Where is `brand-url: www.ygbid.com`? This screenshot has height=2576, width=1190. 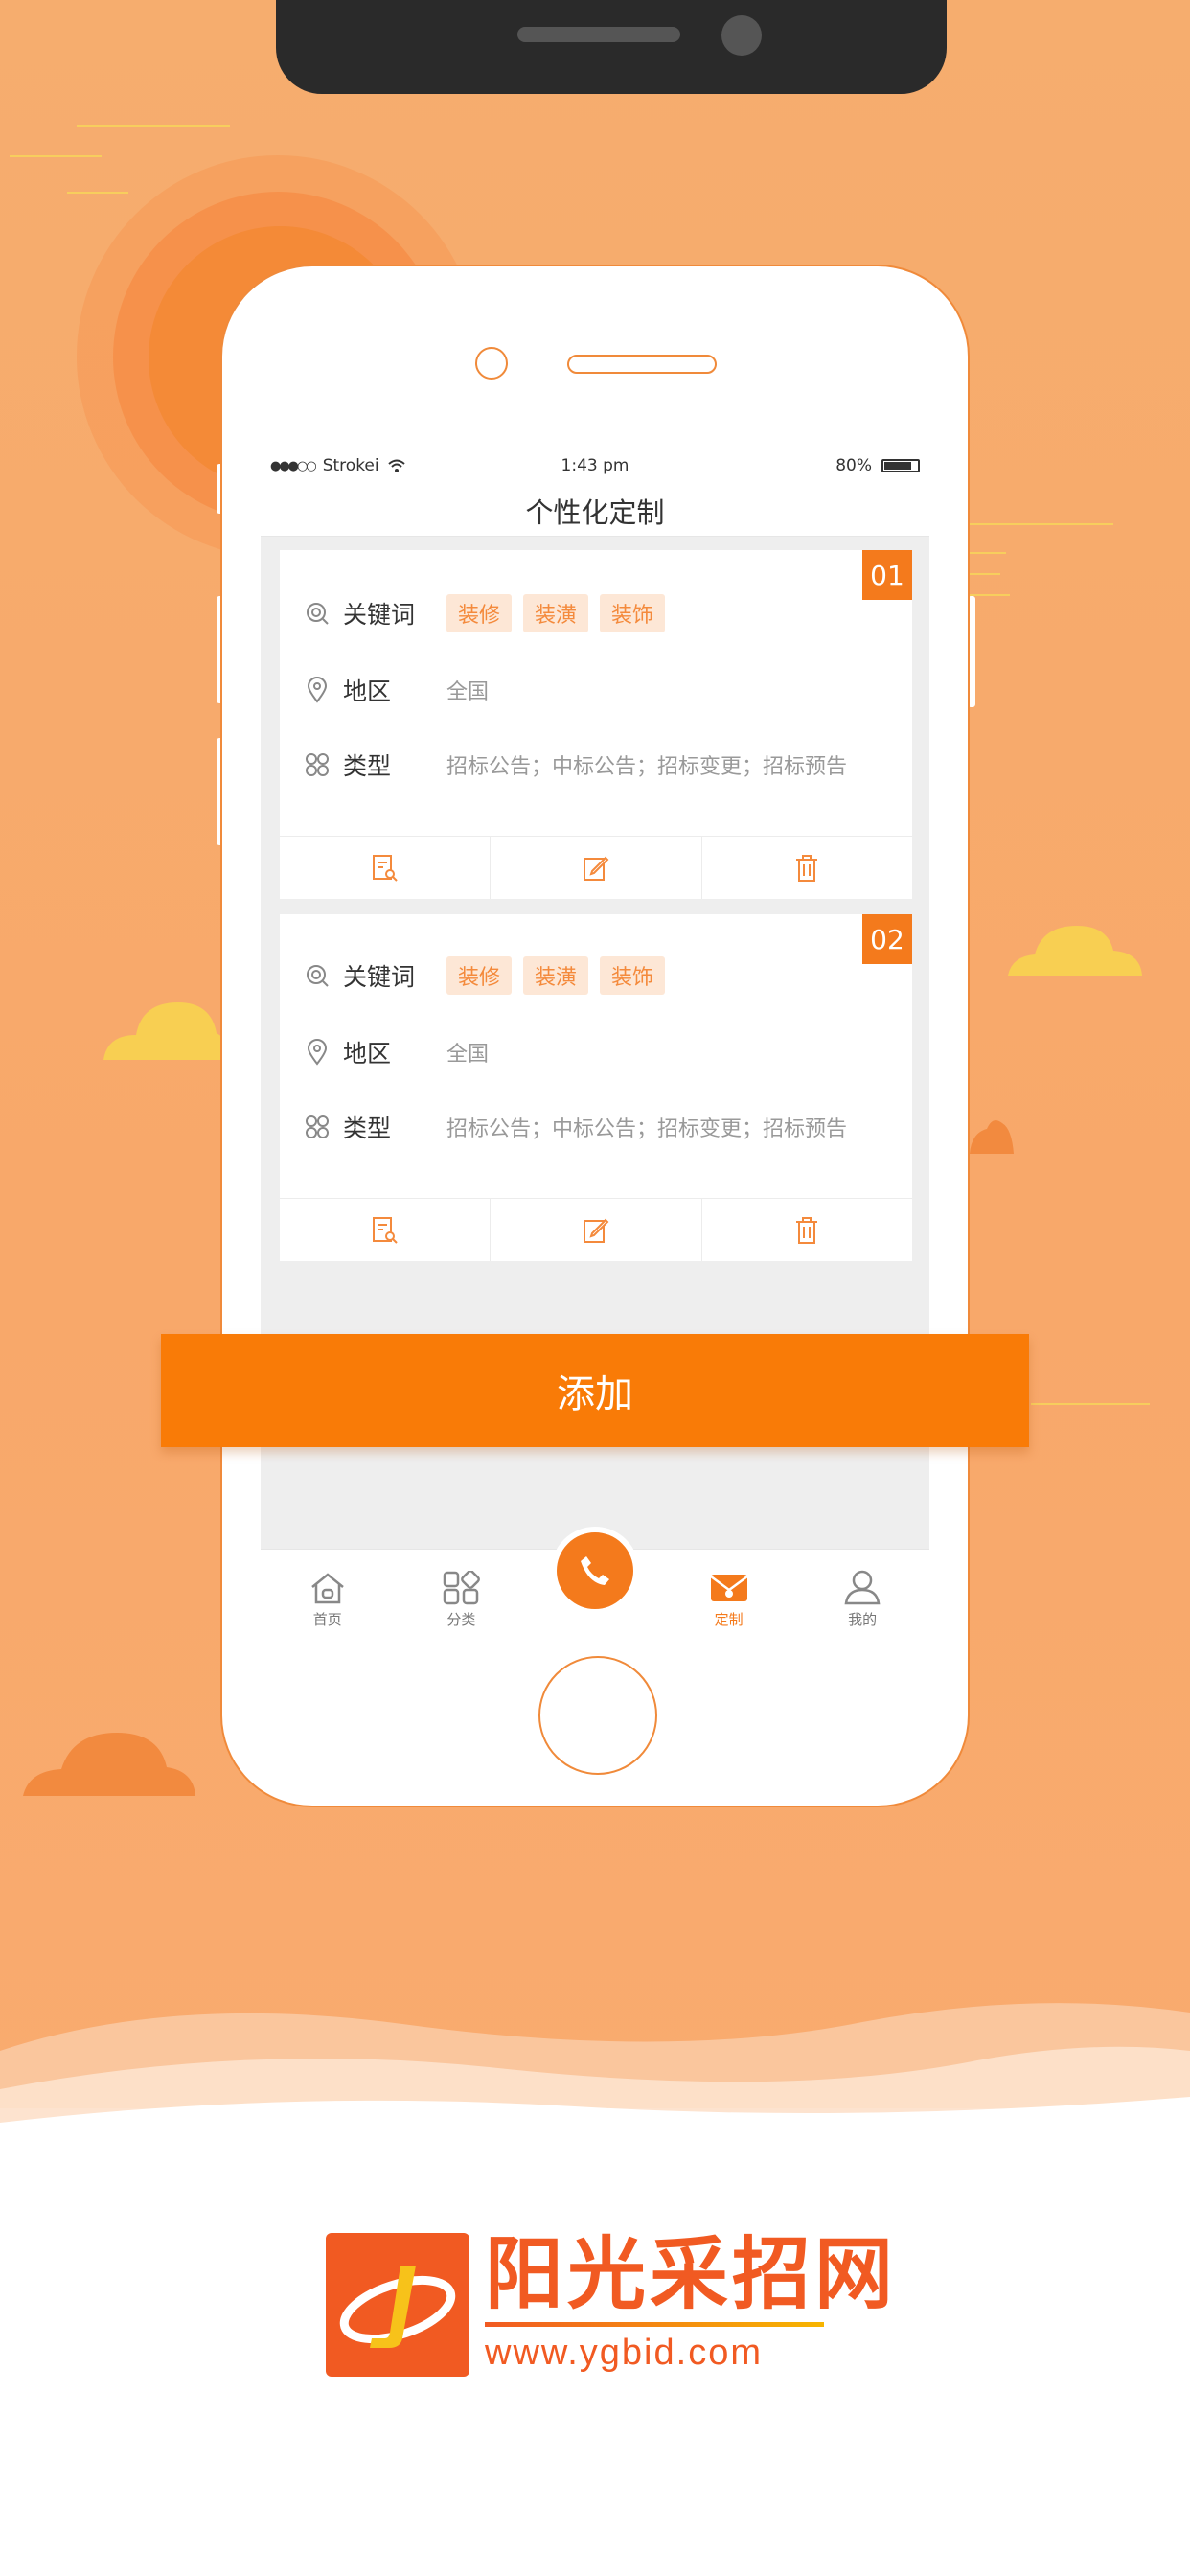 brand-url: www.ygbid.com is located at coordinates (624, 2353).